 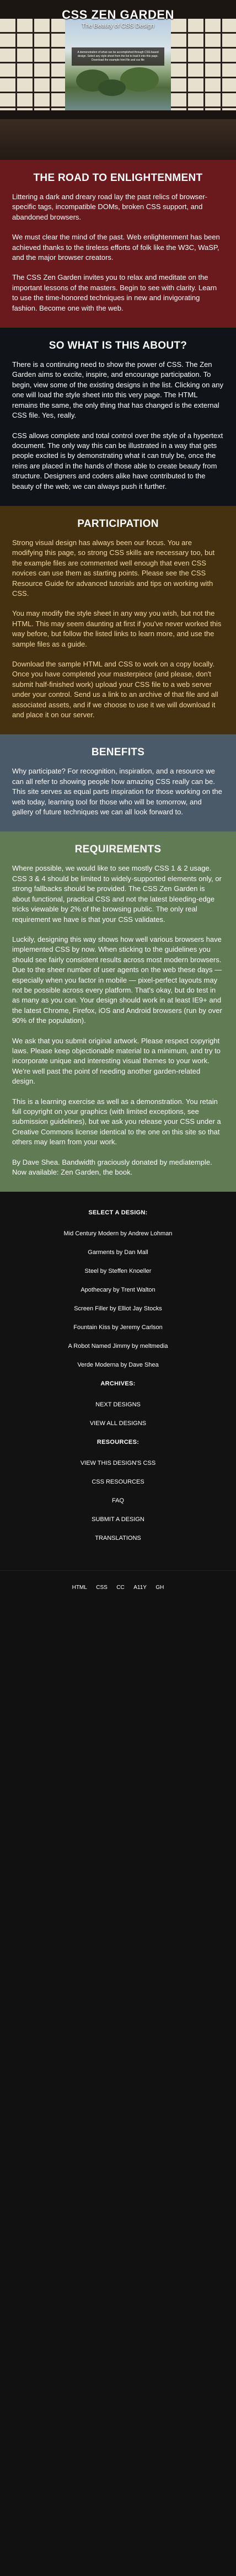 What do you see at coordinates (79, 1588) in the screenshot?
I see `footer-link-html: HTML` at bounding box center [79, 1588].